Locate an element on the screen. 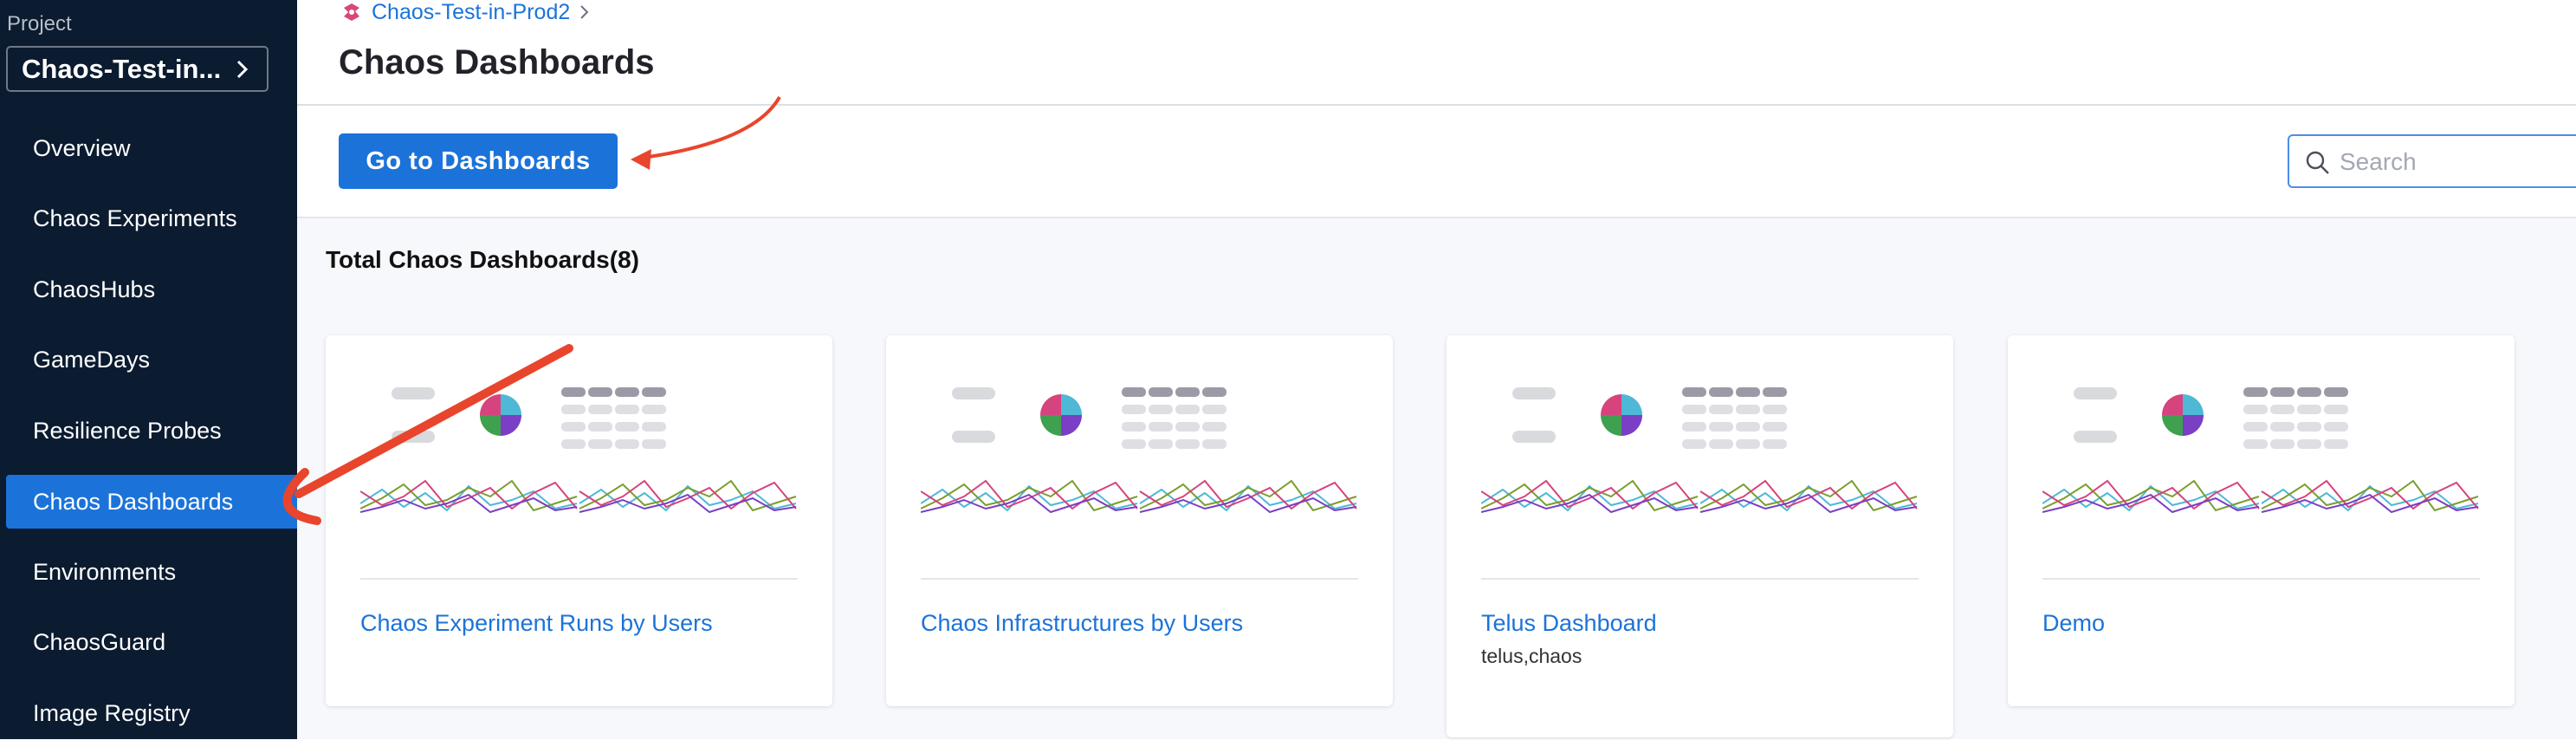  sidebar-item-chaosguard: ChaosGuard is located at coordinates (151, 642).